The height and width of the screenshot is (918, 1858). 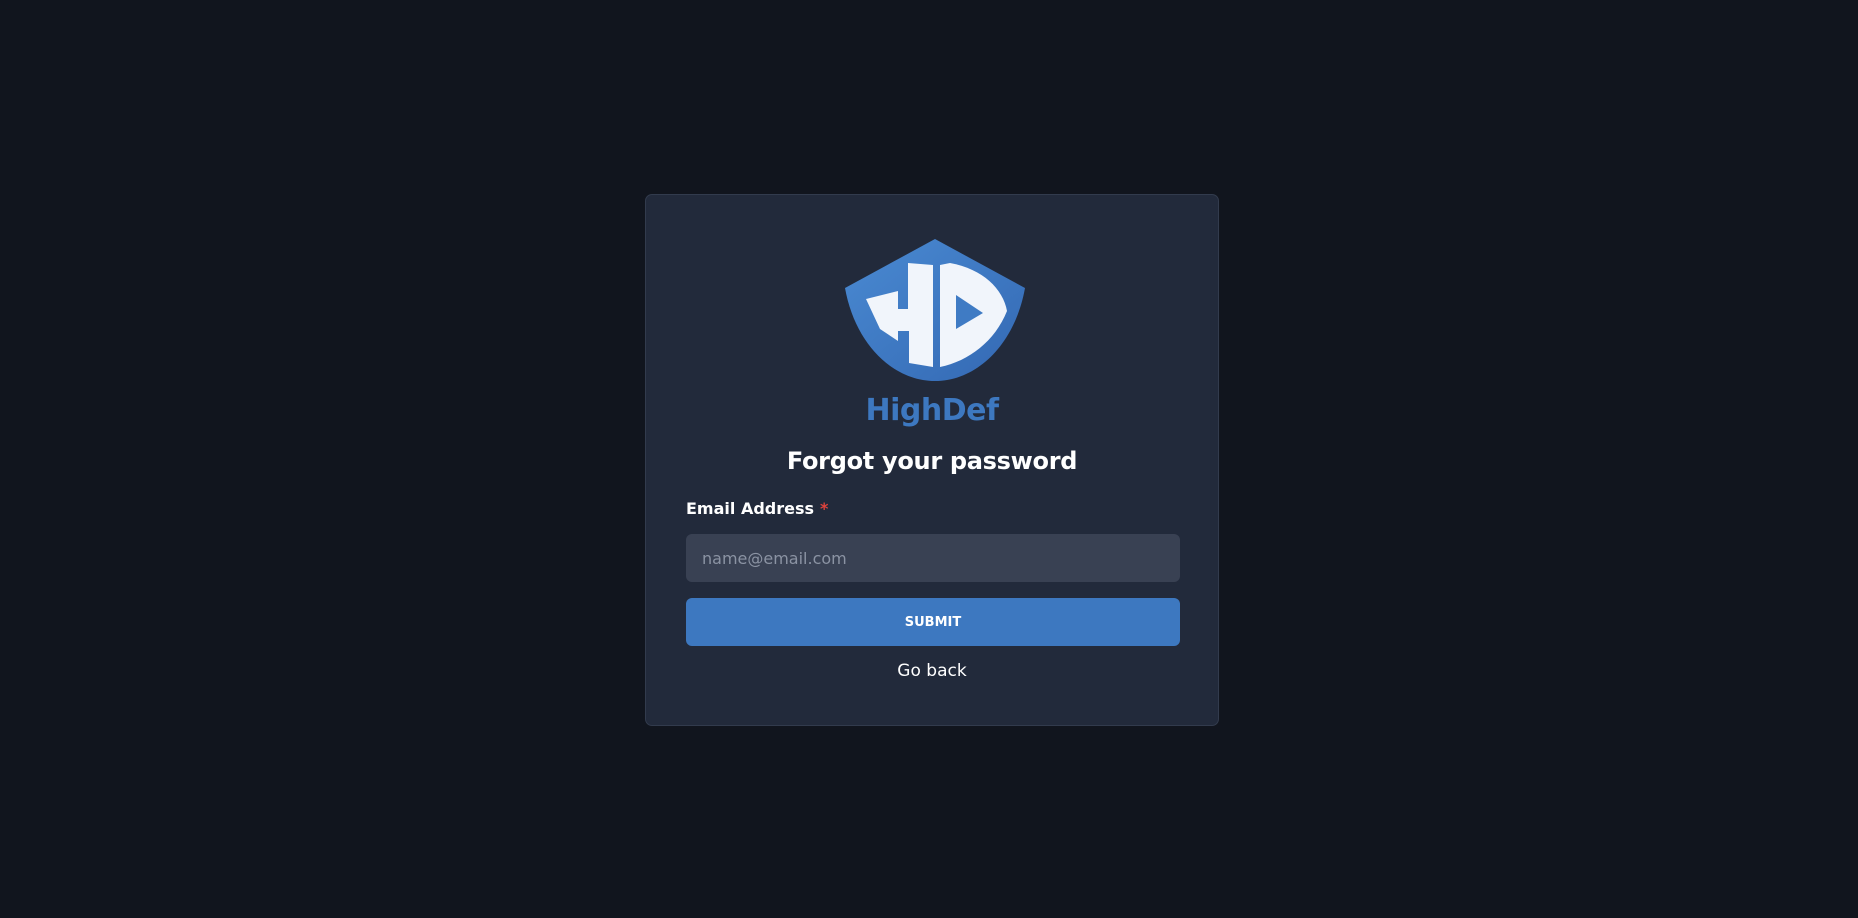 I want to click on email-label: Email Address *, so click(x=757, y=508).